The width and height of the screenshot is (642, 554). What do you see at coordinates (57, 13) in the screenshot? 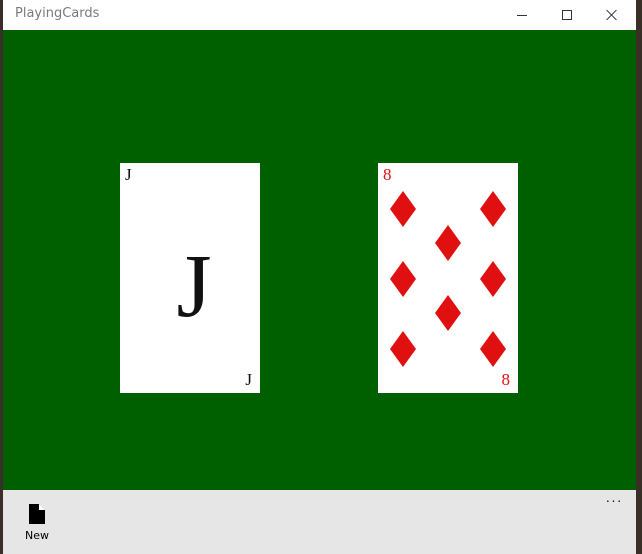
I see `window-title: PlayingCards` at bounding box center [57, 13].